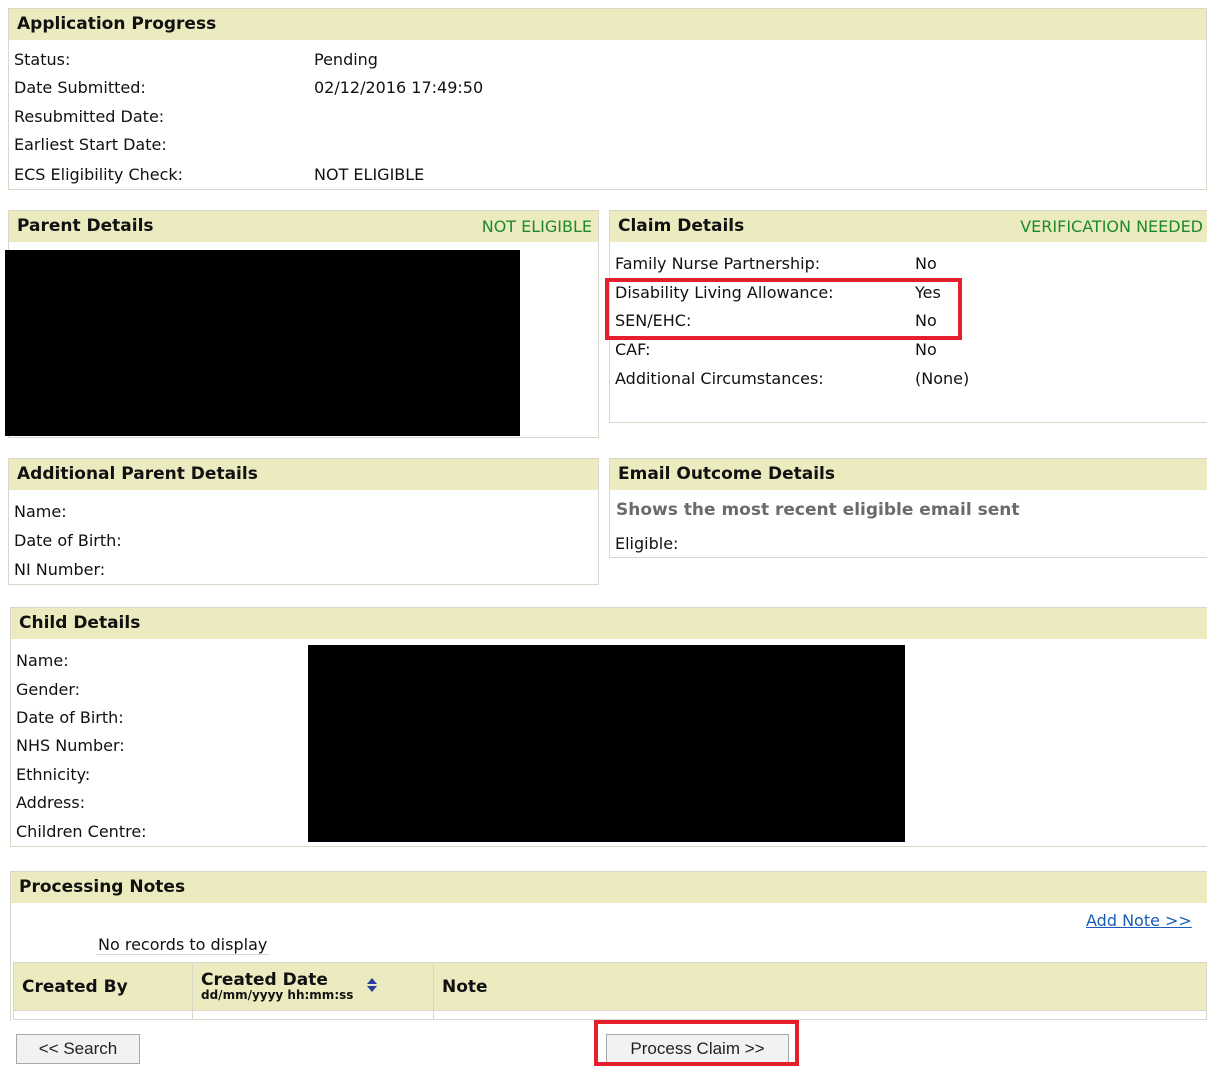  Describe the element at coordinates (926, 263) in the screenshot. I see `family-nurse-value: No` at that location.